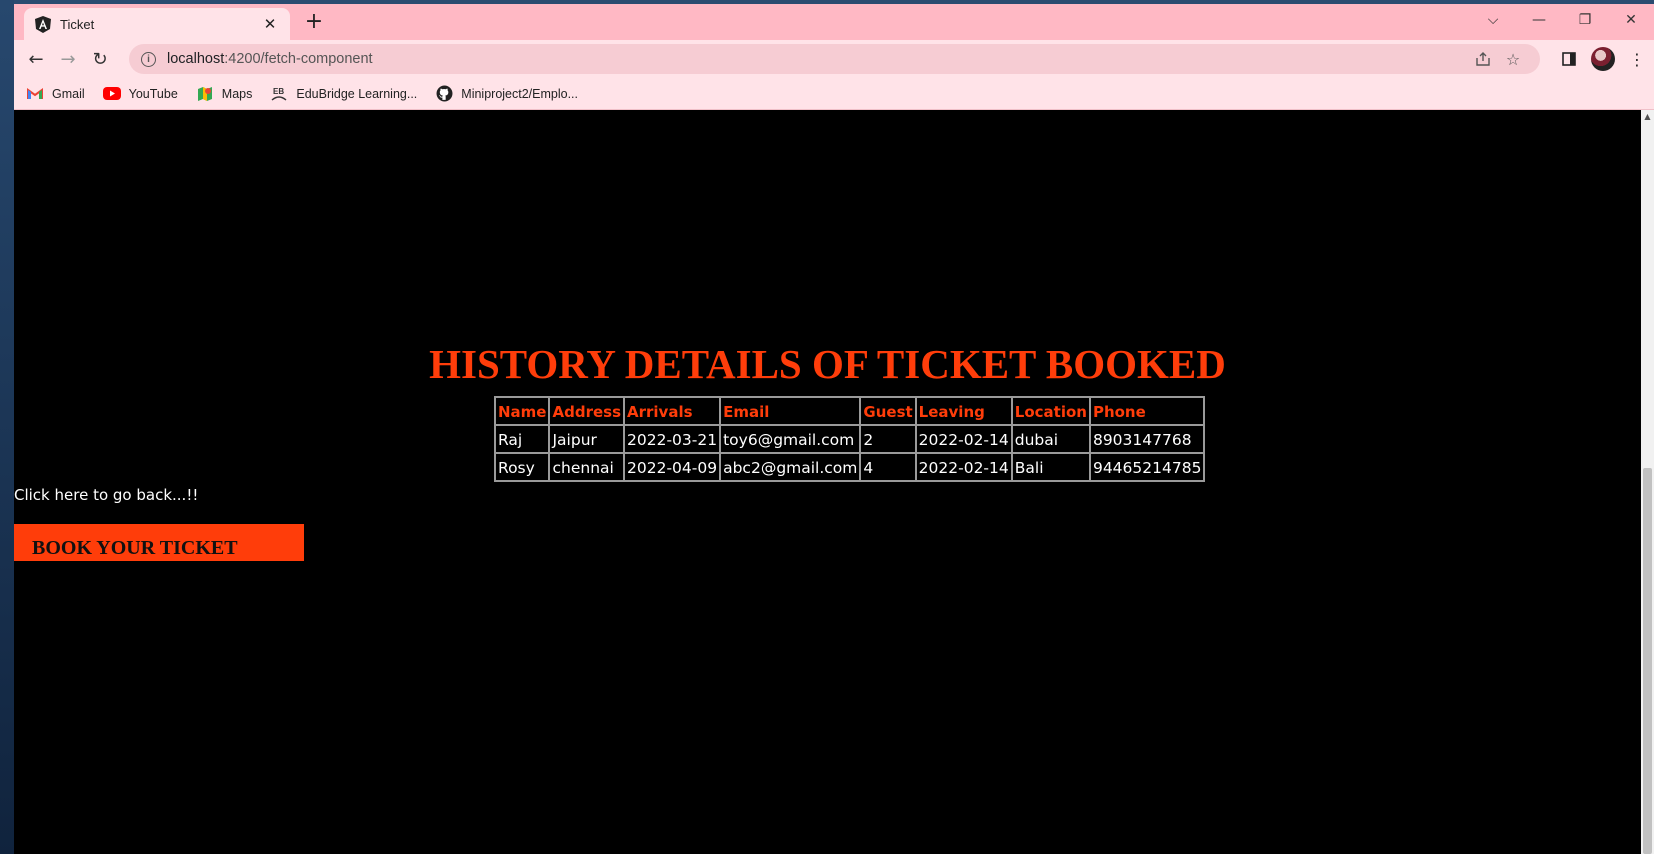 This screenshot has width=1654, height=854. What do you see at coordinates (298, 59) in the screenshot?
I see `url-path: :4200/fetch-component` at bounding box center [298, 59].